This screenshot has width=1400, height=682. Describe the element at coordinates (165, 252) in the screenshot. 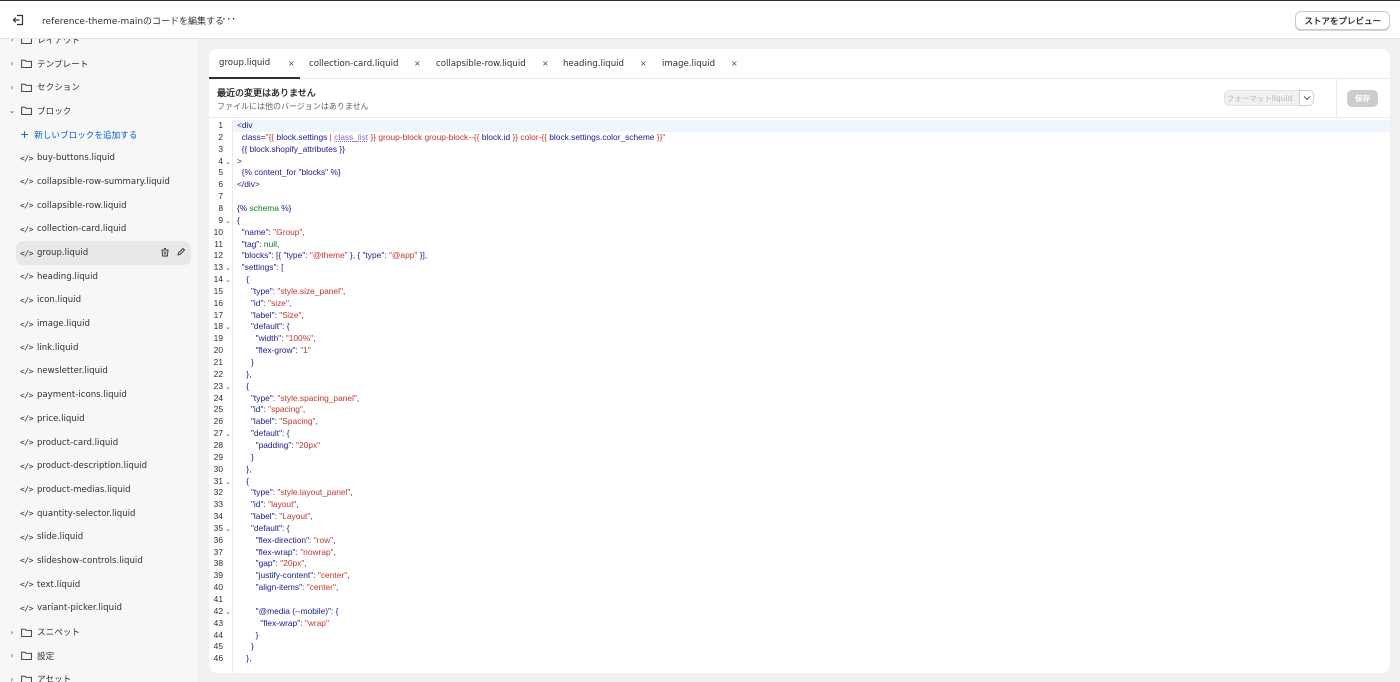

I see `trash-icon` at that location.